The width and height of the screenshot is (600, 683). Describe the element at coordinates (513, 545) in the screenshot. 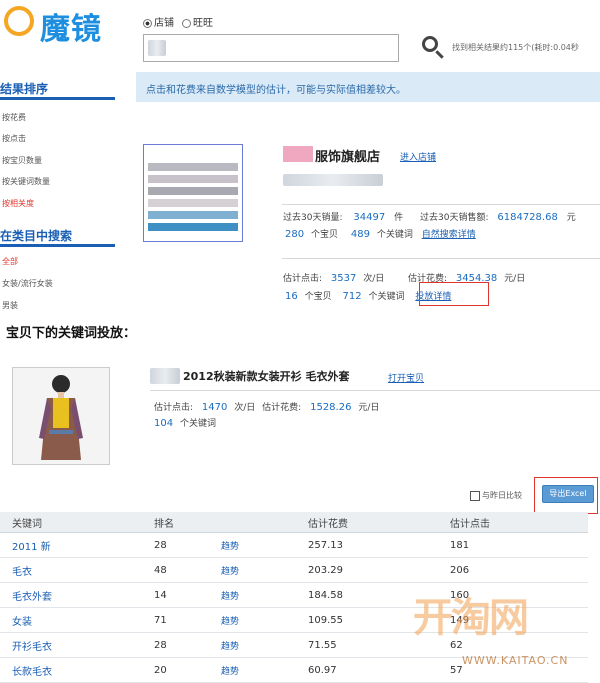

I see `clicks-cell: 181` at that location.